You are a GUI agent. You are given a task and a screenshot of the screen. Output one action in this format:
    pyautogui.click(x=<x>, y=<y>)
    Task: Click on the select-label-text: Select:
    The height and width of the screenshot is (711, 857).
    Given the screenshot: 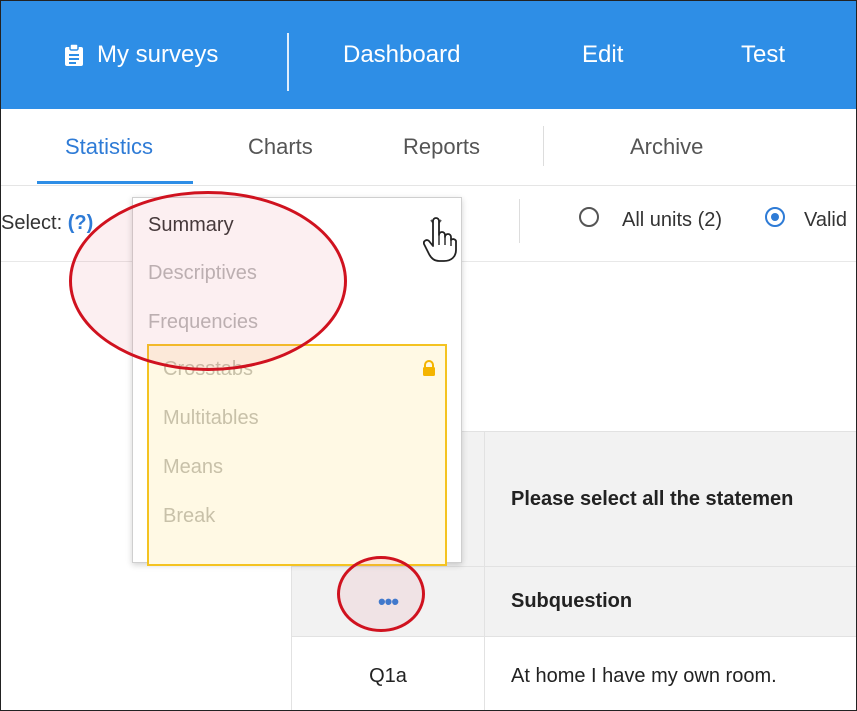 What is the action you would take?
    pyautogui.click(x=32, y=223)
    